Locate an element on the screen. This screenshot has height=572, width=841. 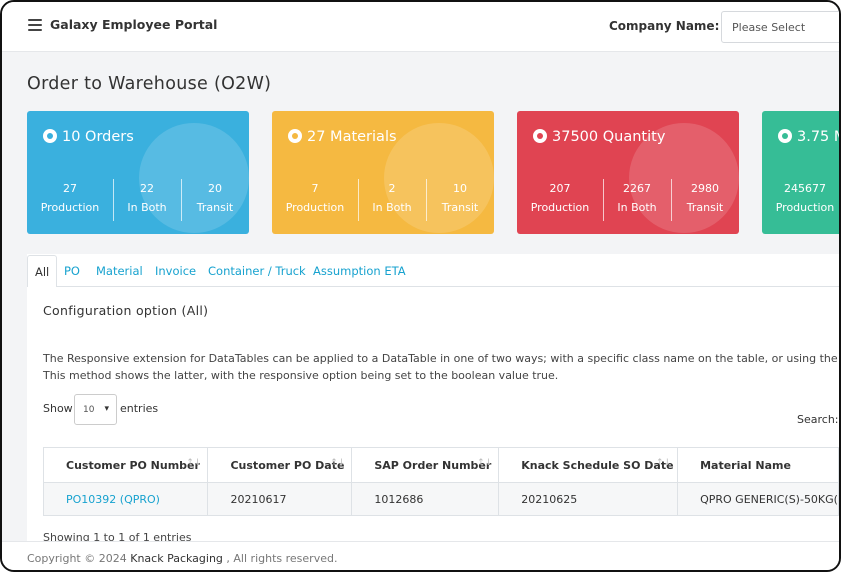
table-cell: 20210617 is located at coordinates (280, 499).